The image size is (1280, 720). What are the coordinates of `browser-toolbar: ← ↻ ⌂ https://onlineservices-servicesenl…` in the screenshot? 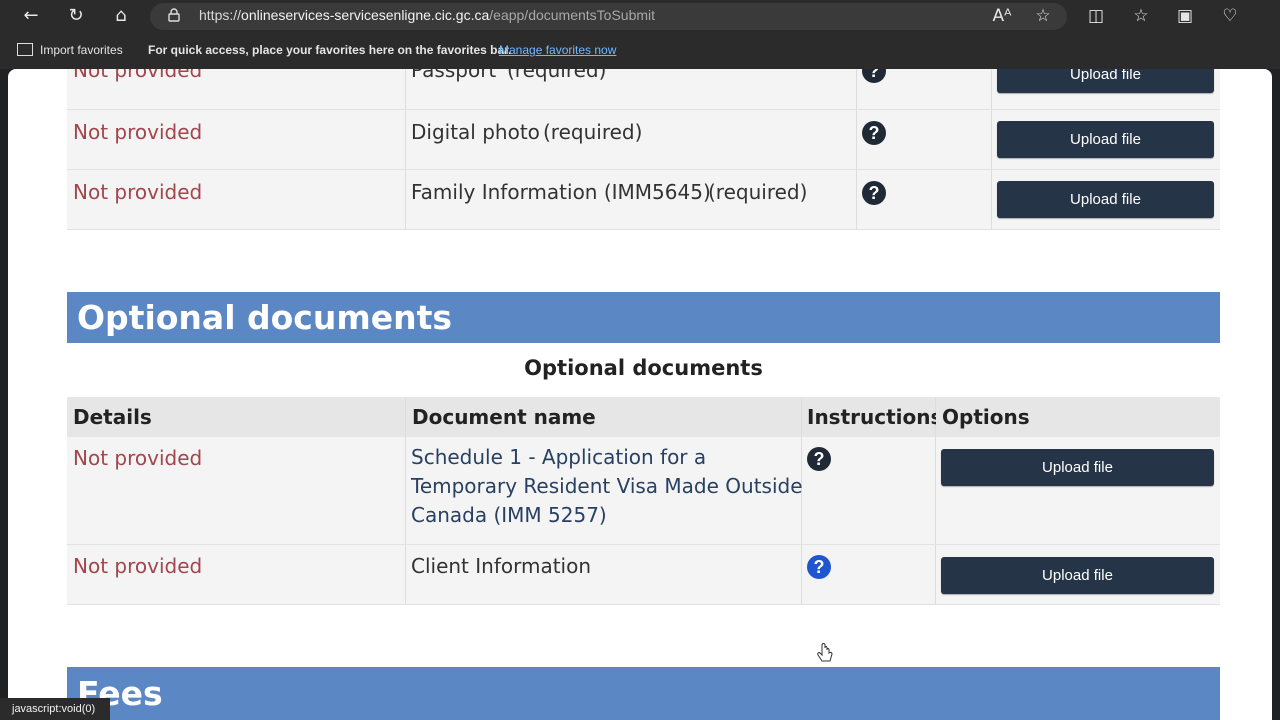 It's located at (640, 16).